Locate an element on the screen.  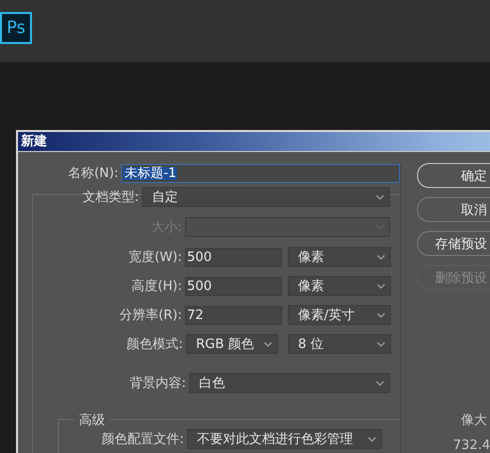
field-label: 颜色配置文件: is located at coordinates (142, 439).